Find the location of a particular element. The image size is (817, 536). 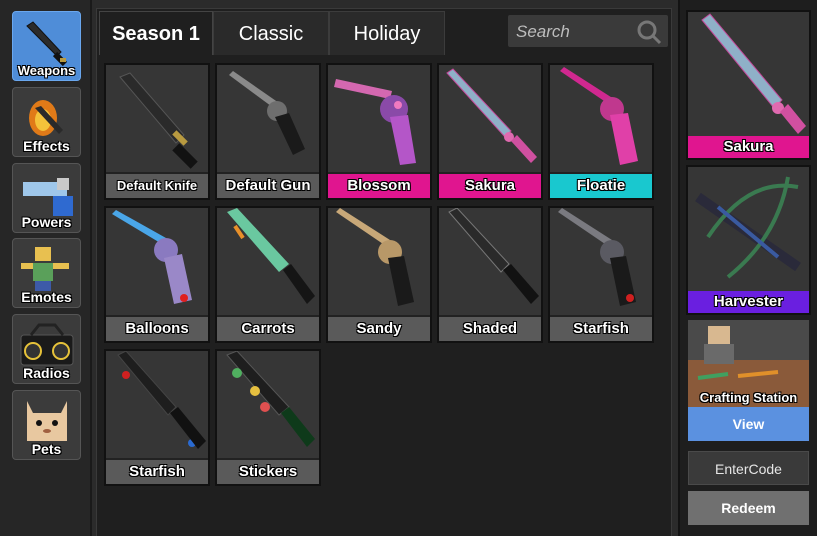

item-name: Stickers is located at coordinates (268, 471).